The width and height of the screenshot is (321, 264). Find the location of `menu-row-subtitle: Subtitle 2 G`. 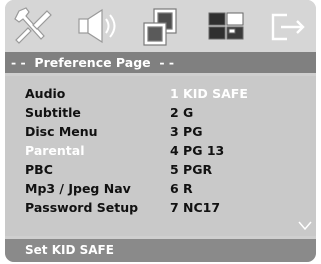

menu-row-subtitle: Subtitle 2 G is located at coordinates (160, 112).